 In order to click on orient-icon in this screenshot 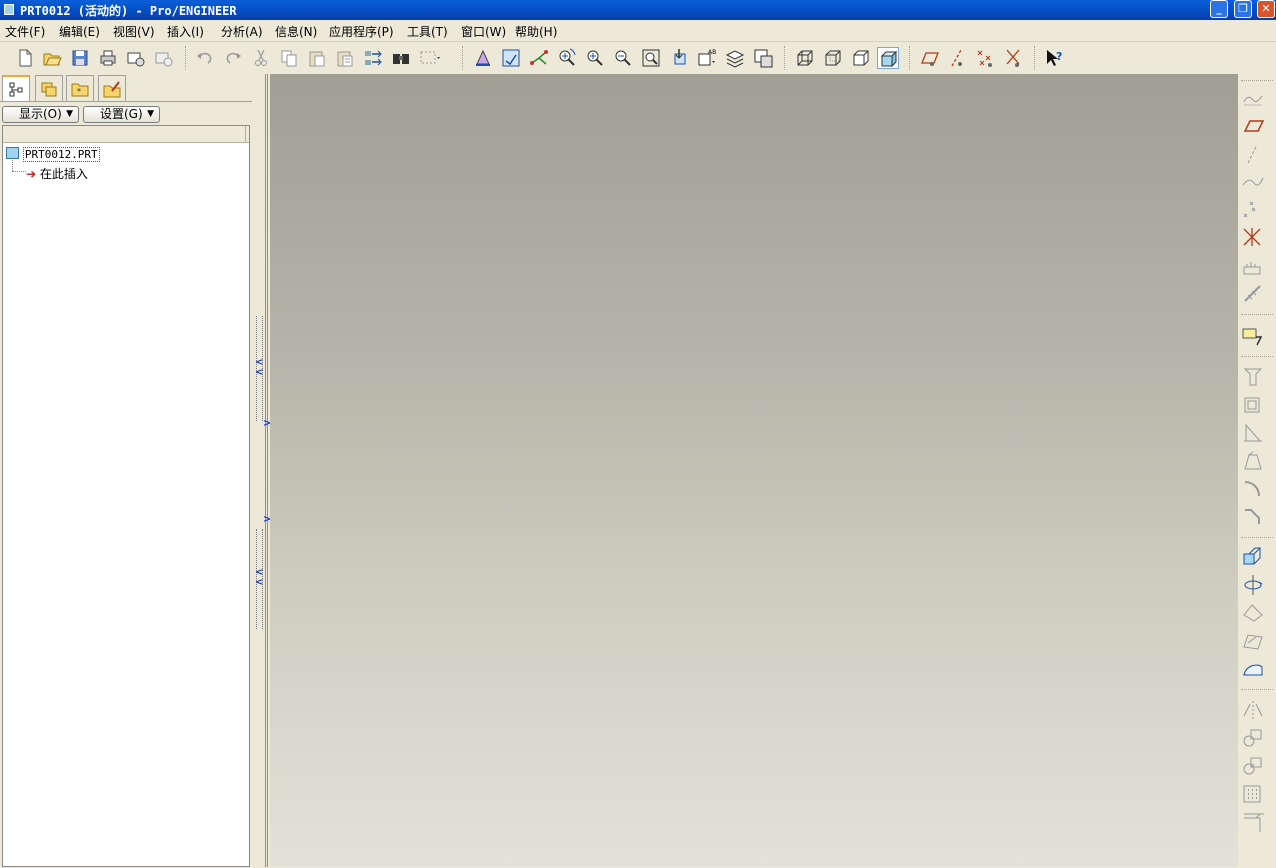, I will do `click(511, 58)`.